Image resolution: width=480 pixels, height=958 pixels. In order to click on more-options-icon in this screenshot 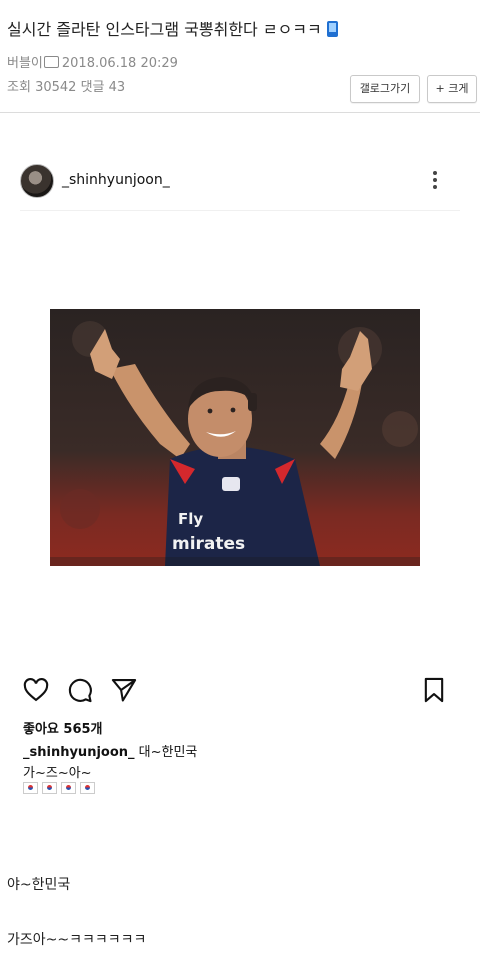, I will do `click(435, 182)`.